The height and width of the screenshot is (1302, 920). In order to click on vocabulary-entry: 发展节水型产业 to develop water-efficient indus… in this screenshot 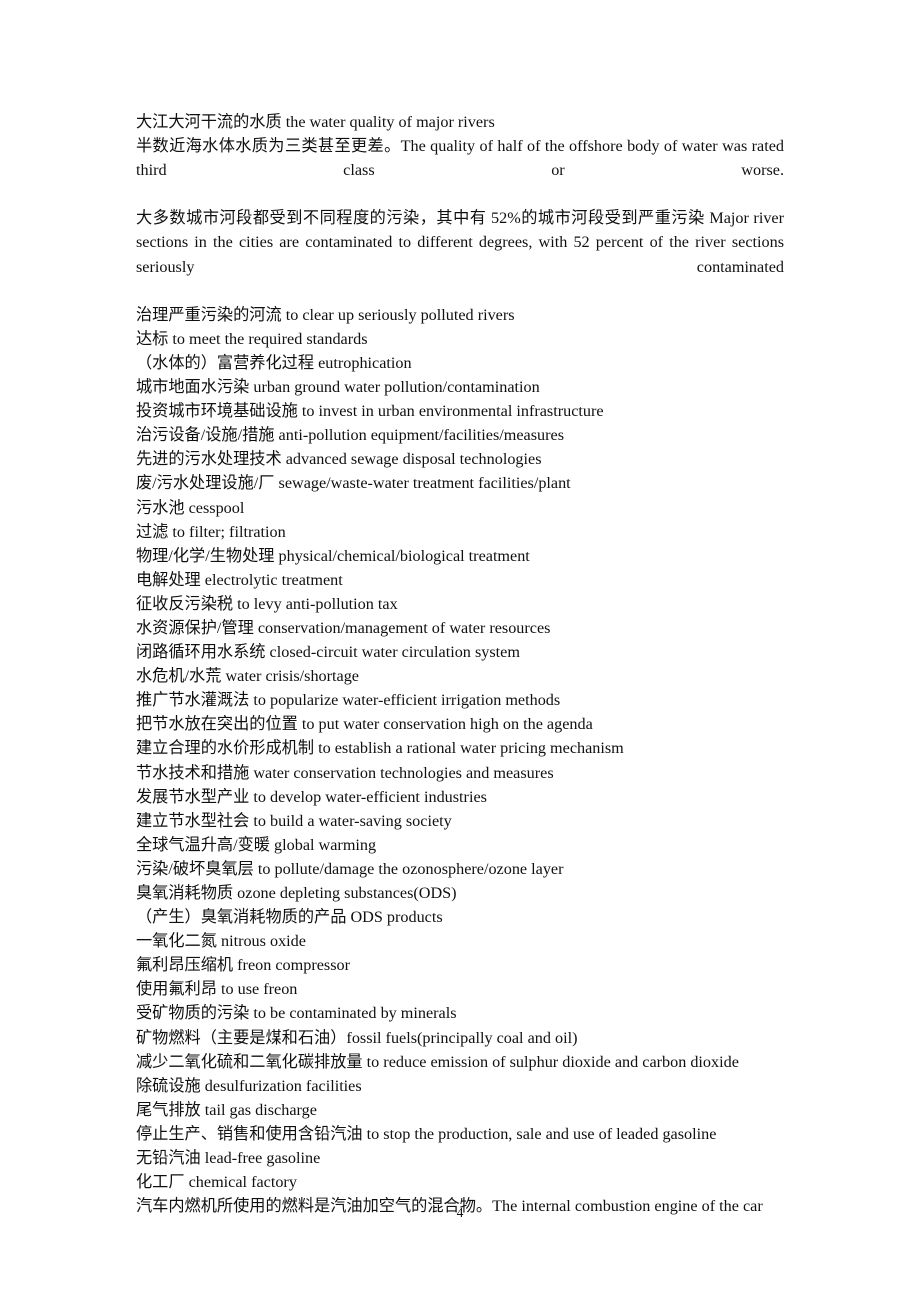, I will do `click(311, 796)`.